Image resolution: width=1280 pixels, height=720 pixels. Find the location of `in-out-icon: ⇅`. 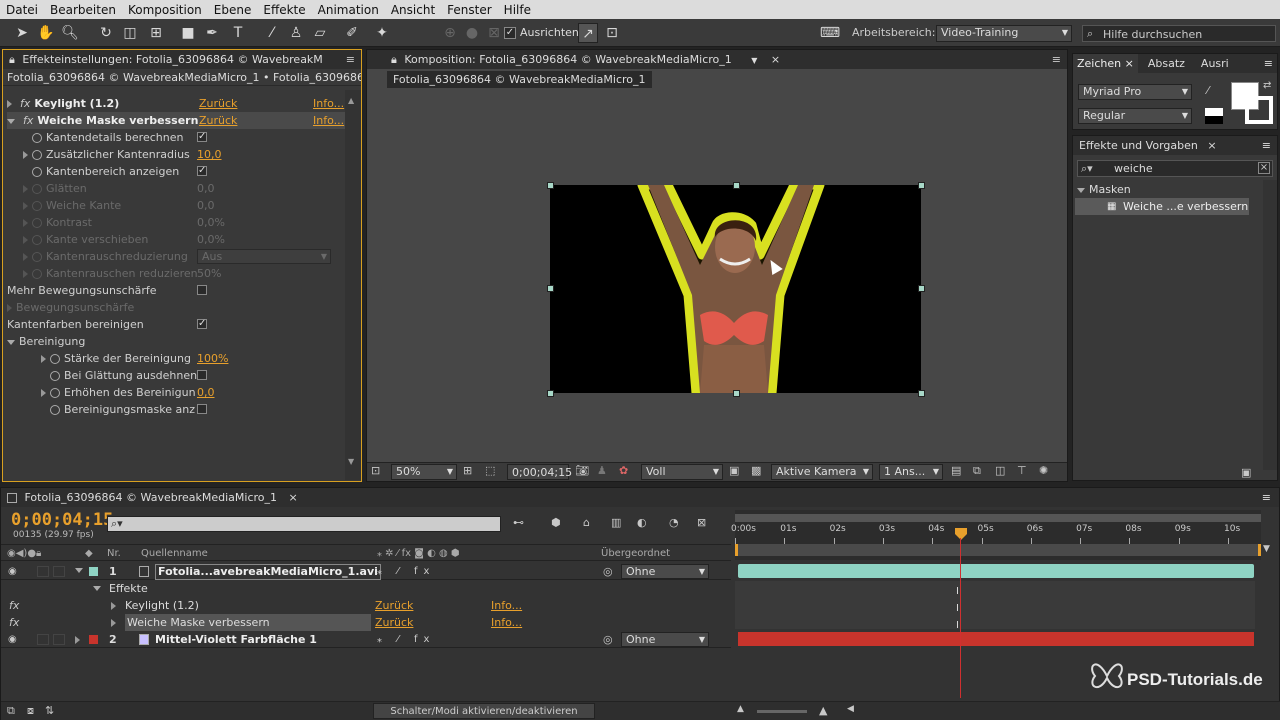

in-out-icon: ⇅ is located at coordinates (49, 710).